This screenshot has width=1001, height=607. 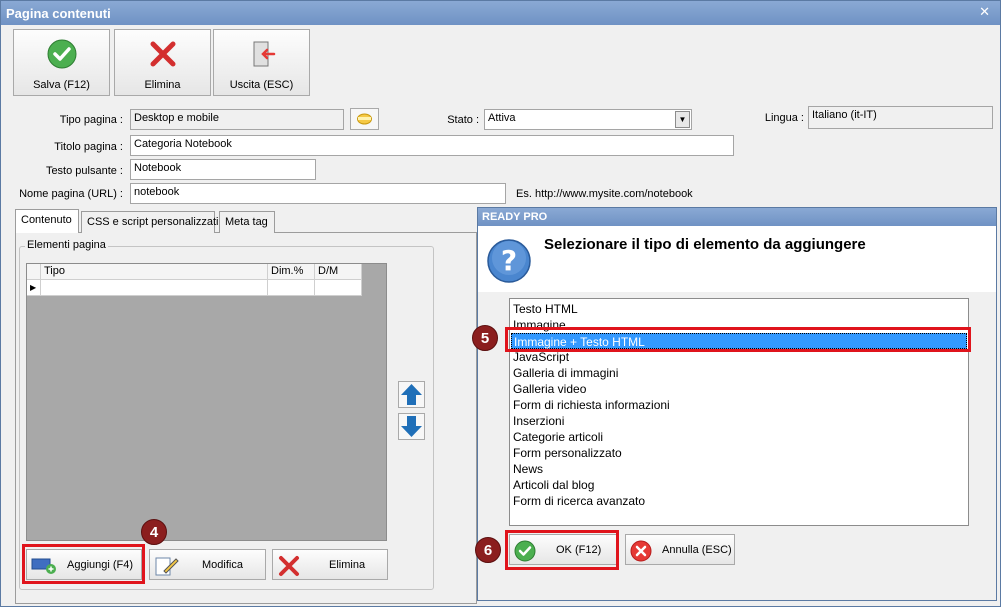 I want to click on tab-css-script-label: CSS e script personalizzati, so click(x=153, y=222).